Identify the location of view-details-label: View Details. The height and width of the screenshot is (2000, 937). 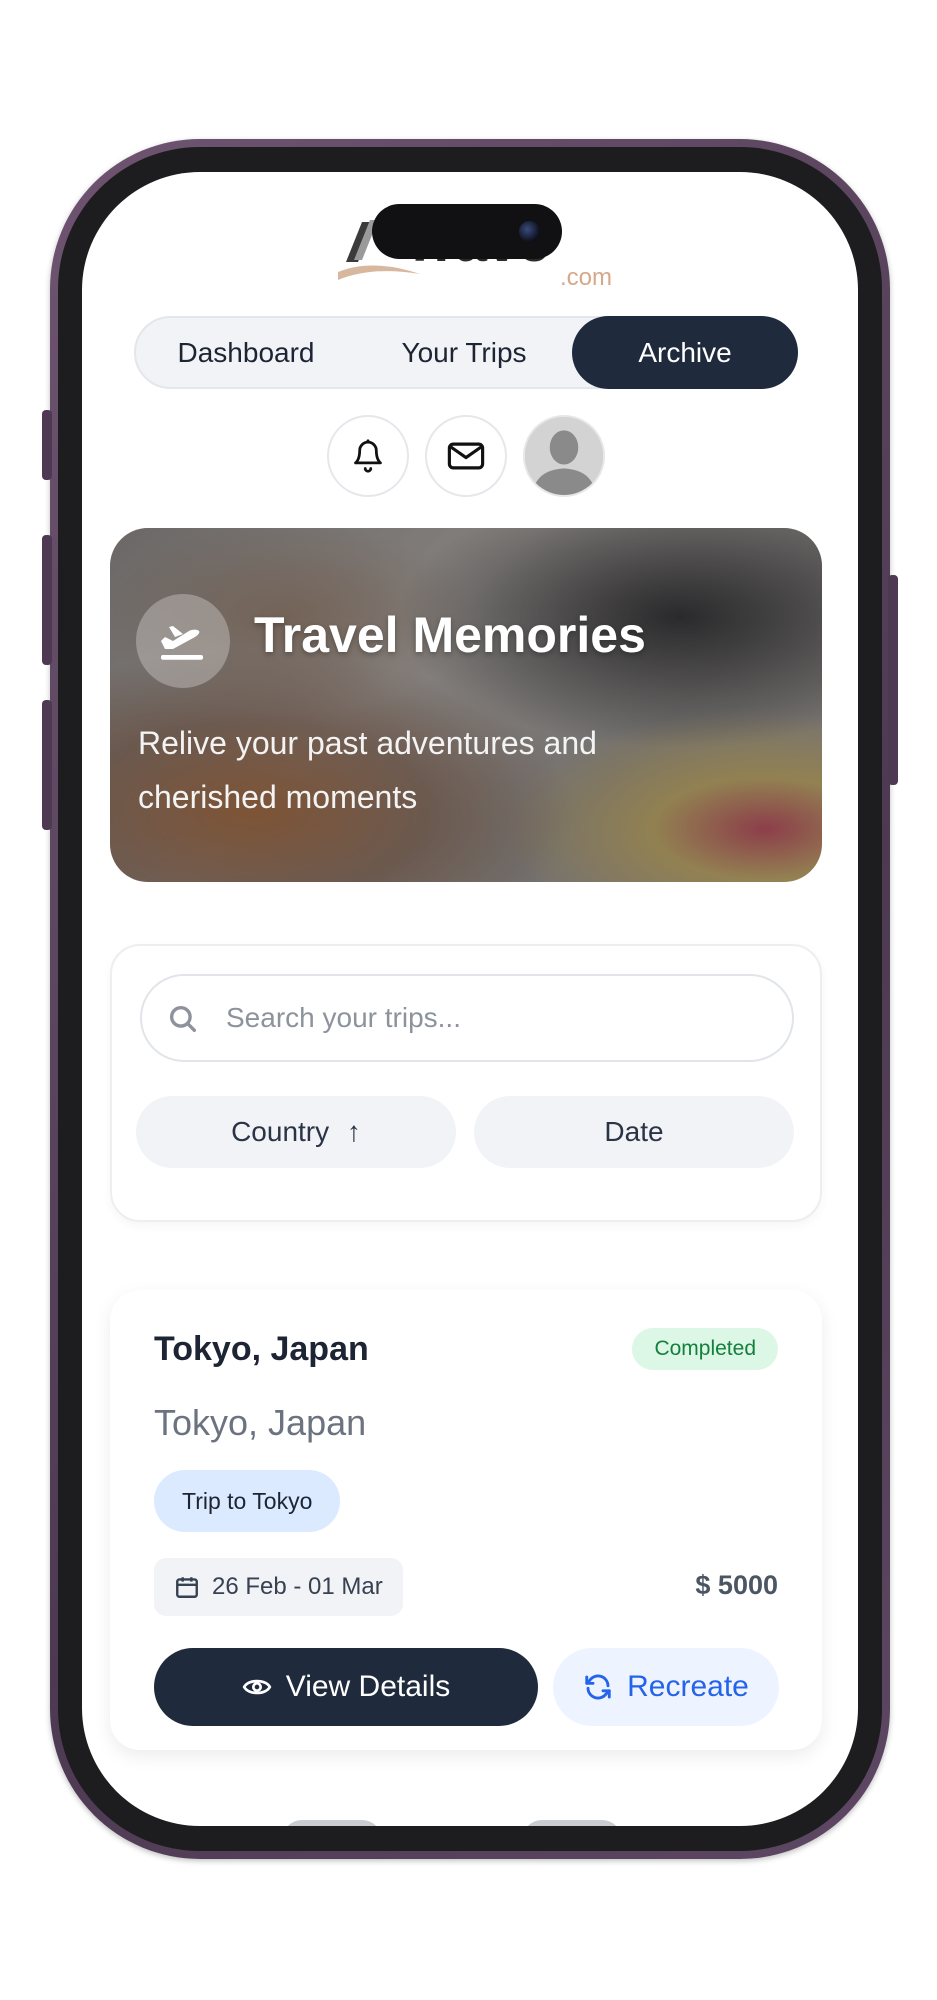
(368, 1686).